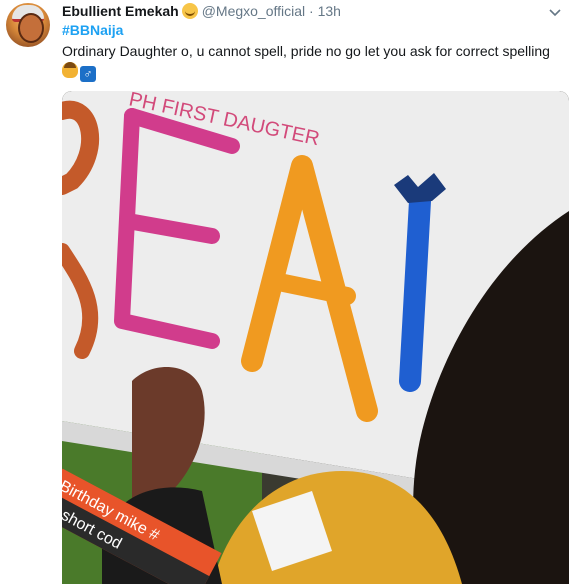  I want to click on chevron-down-icon, so click(555, 13).